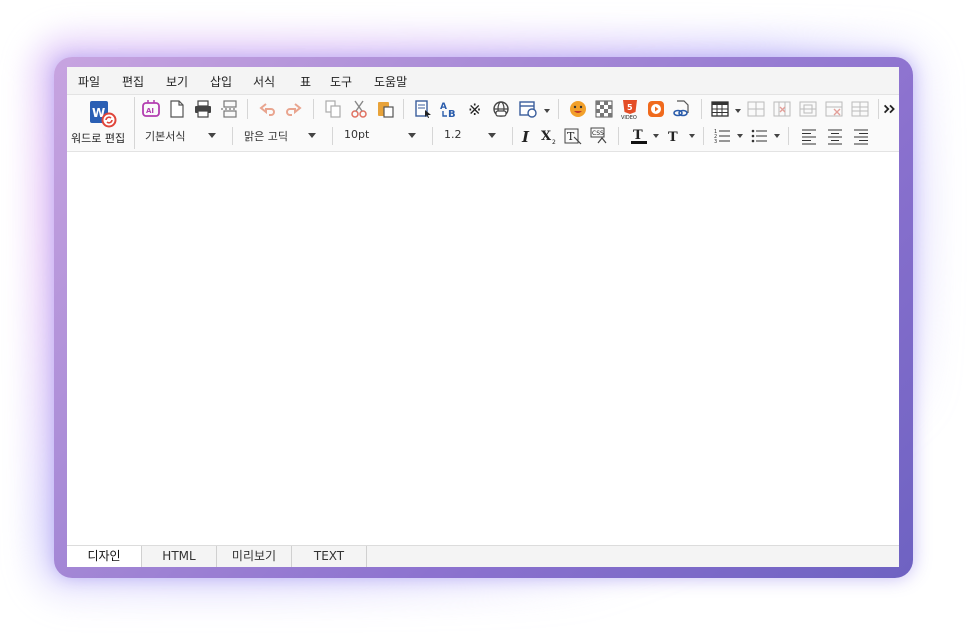 This screenshot has height=635, width=969. Describe the element at coordinates (890, 109) in the screenshot. I see `more-icon` at that location.